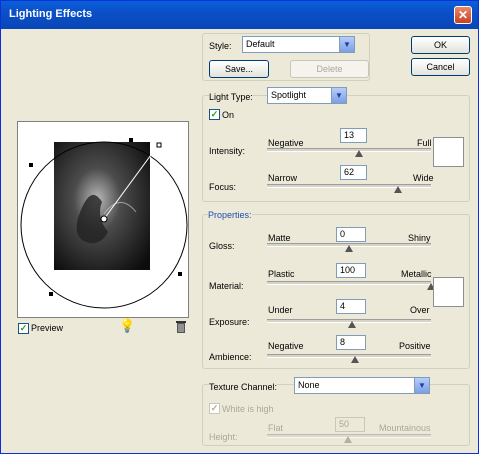 Image resolution: width=479 pixels, height=454 pixels. I want to click on gloss-min-label: Matte, so click(279, 238).